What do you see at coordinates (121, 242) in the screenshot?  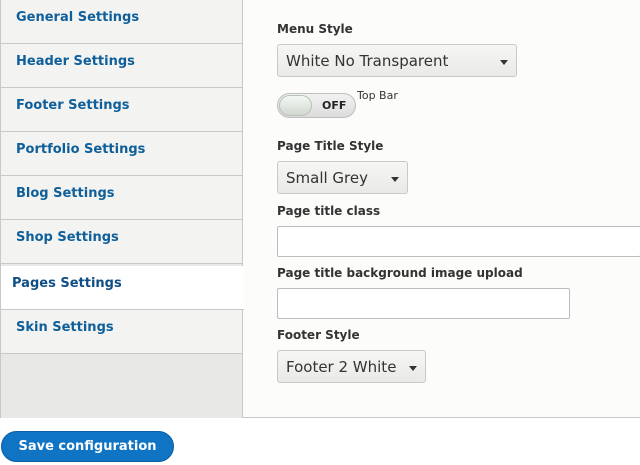 I see `sidebar-item-shop-settings: Shop Settings` at bounding box center [121, 242].